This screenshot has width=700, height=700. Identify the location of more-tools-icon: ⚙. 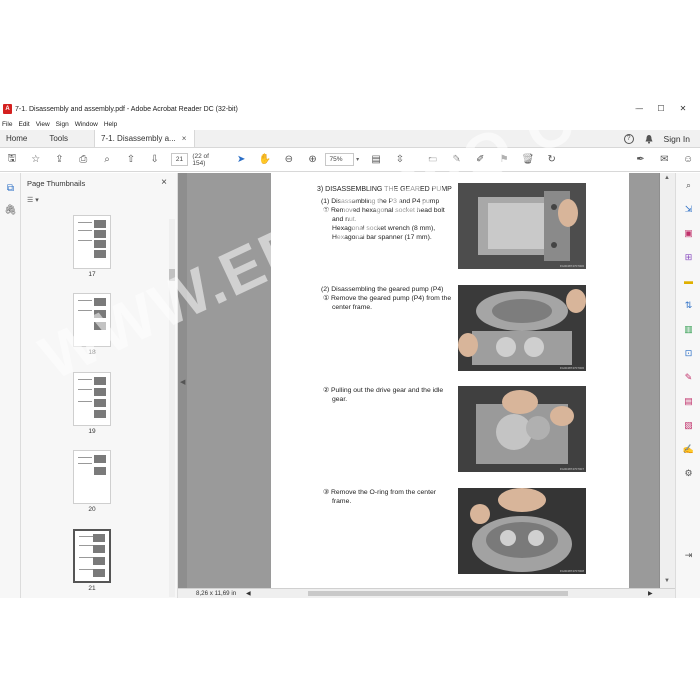
(688, 473).